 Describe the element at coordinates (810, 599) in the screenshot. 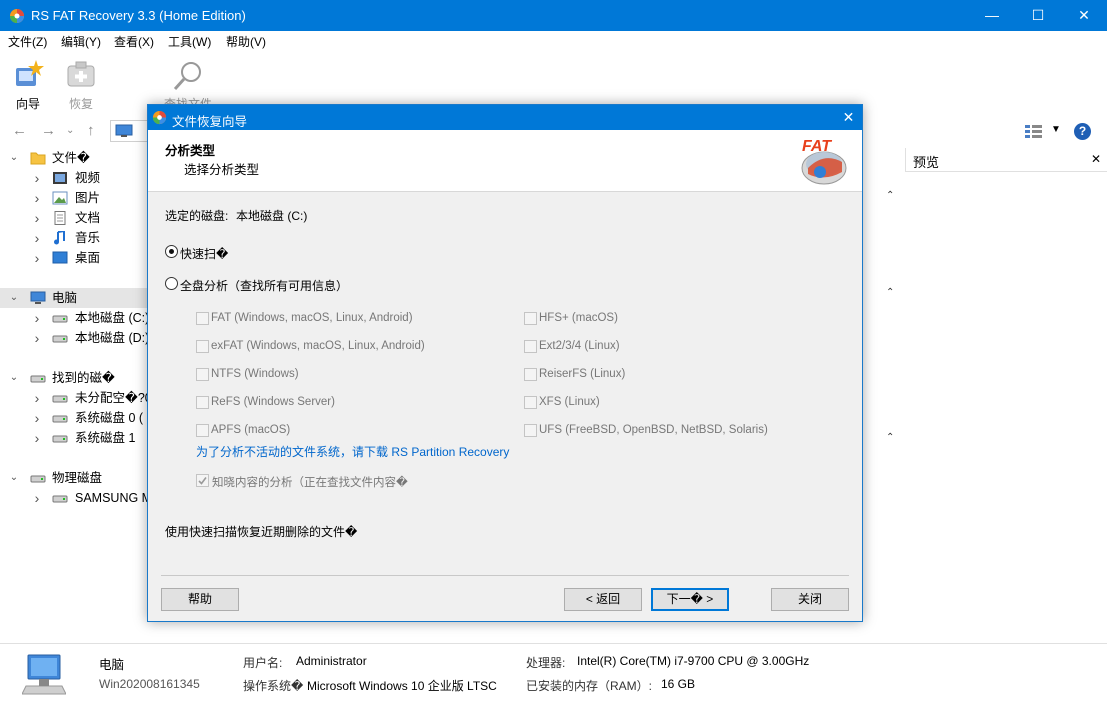

I see `close-dialog-button: 关闭` at that location.